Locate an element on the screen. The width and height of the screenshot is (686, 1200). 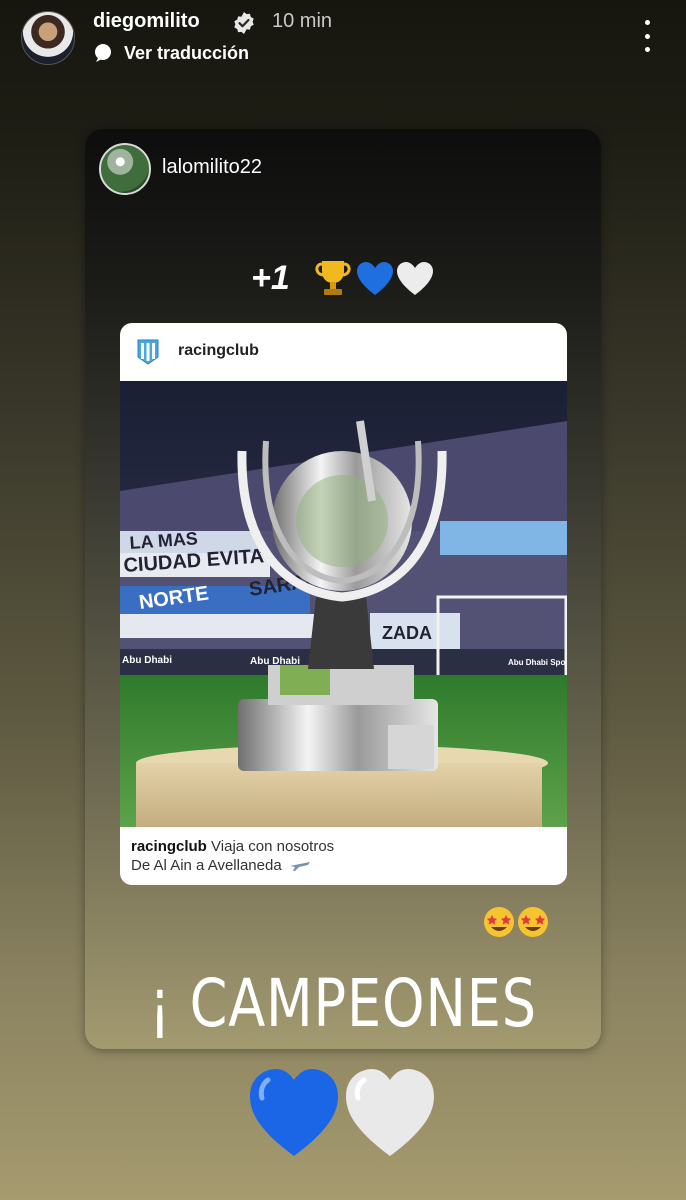
caption-line-2: De Al Ain a Avellaneda is located at coordinates (206, 865).